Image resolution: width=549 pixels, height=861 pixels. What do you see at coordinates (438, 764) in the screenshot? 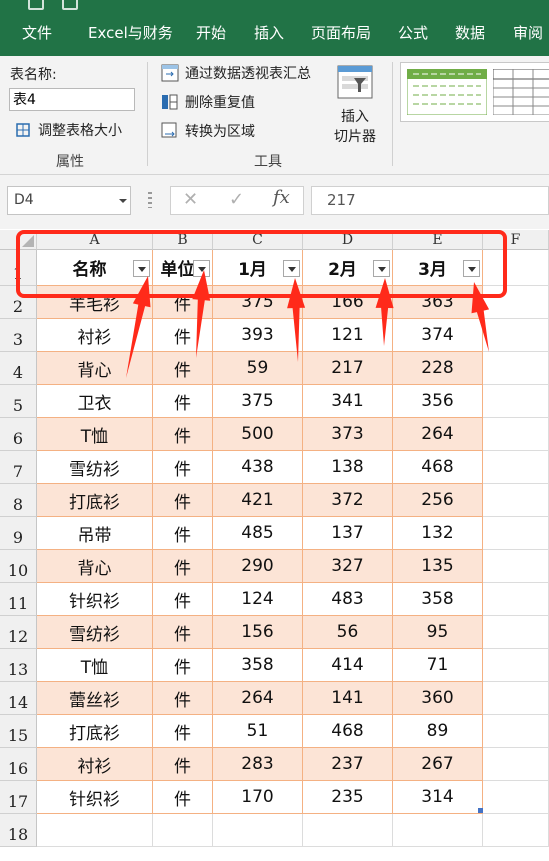
I see `table-cell: 267` at bounding box center [438, 764].